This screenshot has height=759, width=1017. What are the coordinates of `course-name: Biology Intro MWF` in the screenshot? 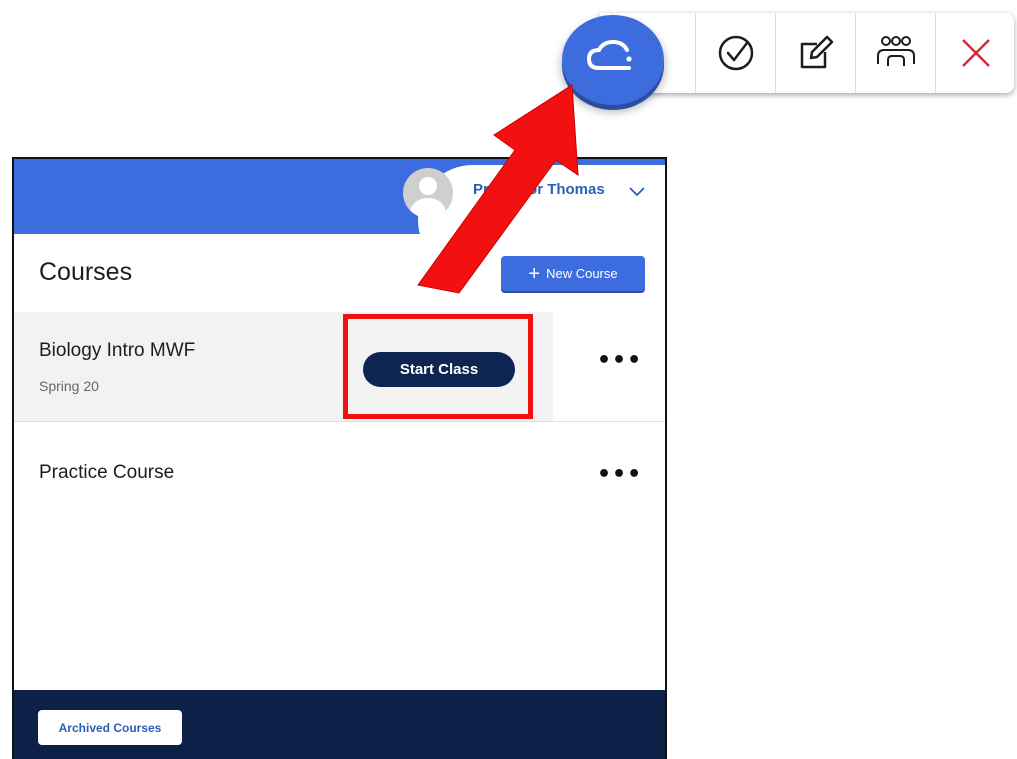 It's located at (117, 351).